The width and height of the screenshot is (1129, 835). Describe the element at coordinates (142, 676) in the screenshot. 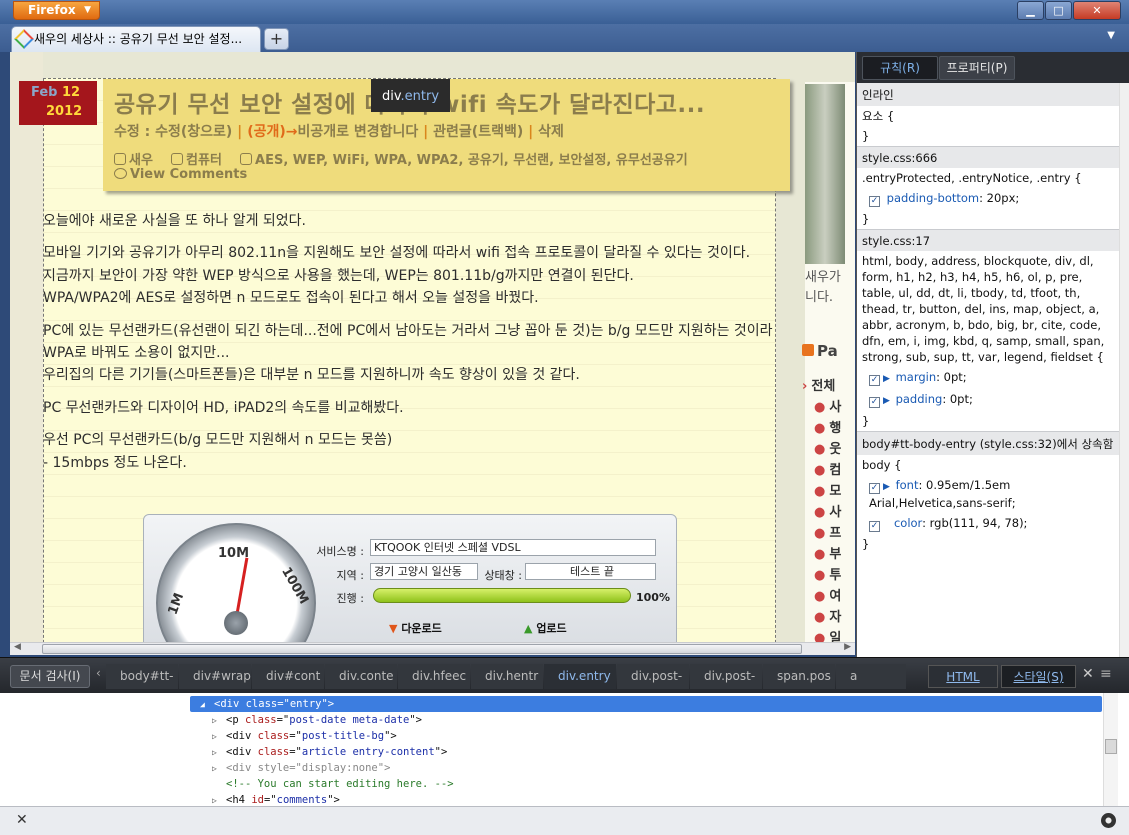

I see `breadcrumb-item: body#tt-` at that location.